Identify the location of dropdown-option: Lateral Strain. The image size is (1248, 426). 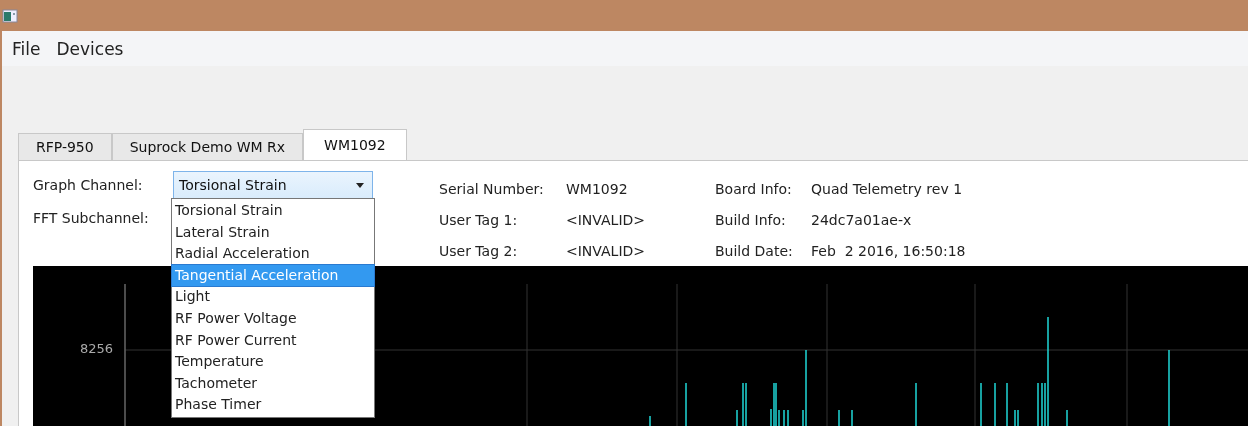
(273, 232).